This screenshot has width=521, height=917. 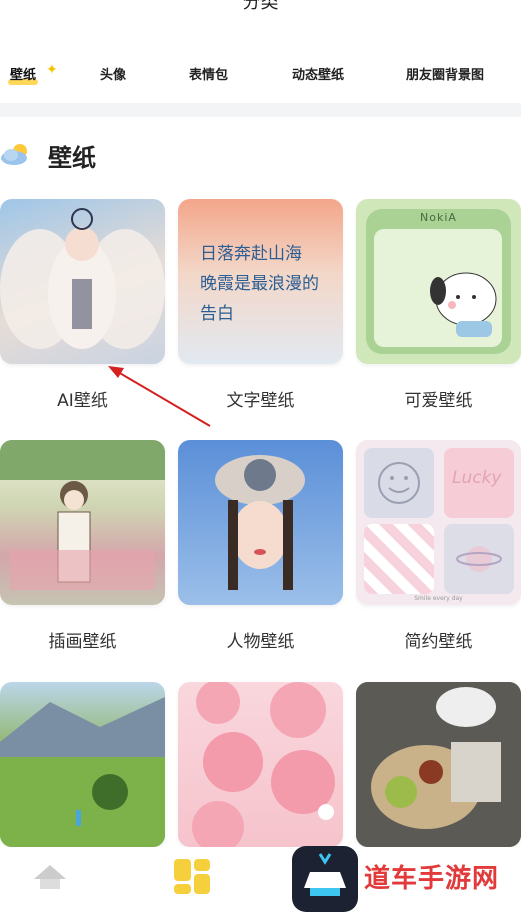 What do you see at coordinates (260, 110) in the screenshot?
I see `divider` at bounding box center [260, 110].